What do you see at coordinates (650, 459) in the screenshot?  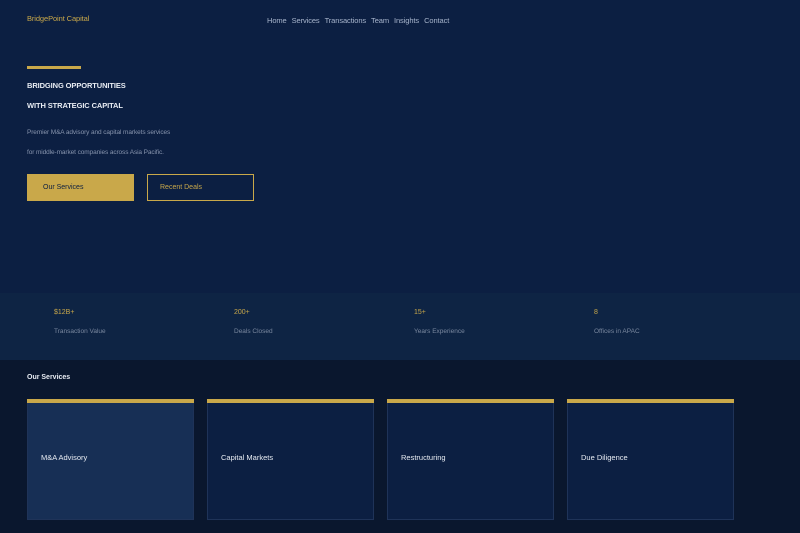 I see `service-card-due-diligence: Due Diligence` at bounding box center [650, 459].